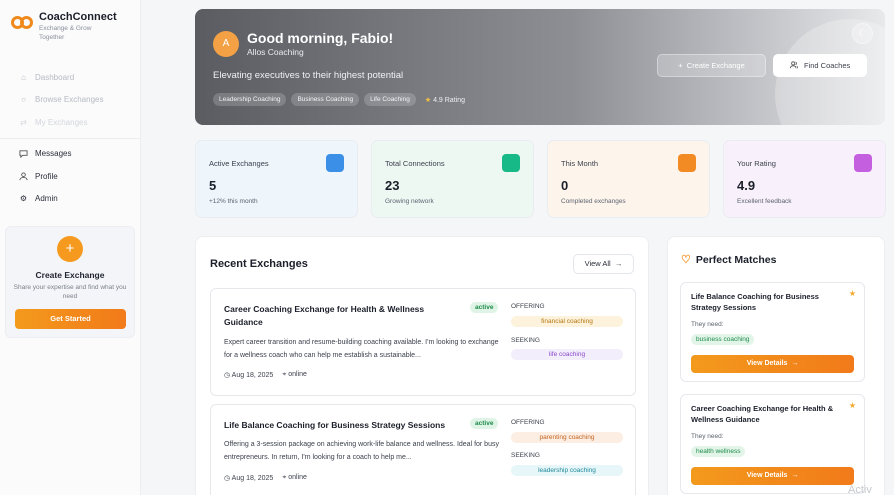 Image resolution: width=894 pixels, height=495 pixels. What do you see at coordinates (213, 185) in the screenshot?
I see `stat-value: 5` at bounding box center [213, 185].